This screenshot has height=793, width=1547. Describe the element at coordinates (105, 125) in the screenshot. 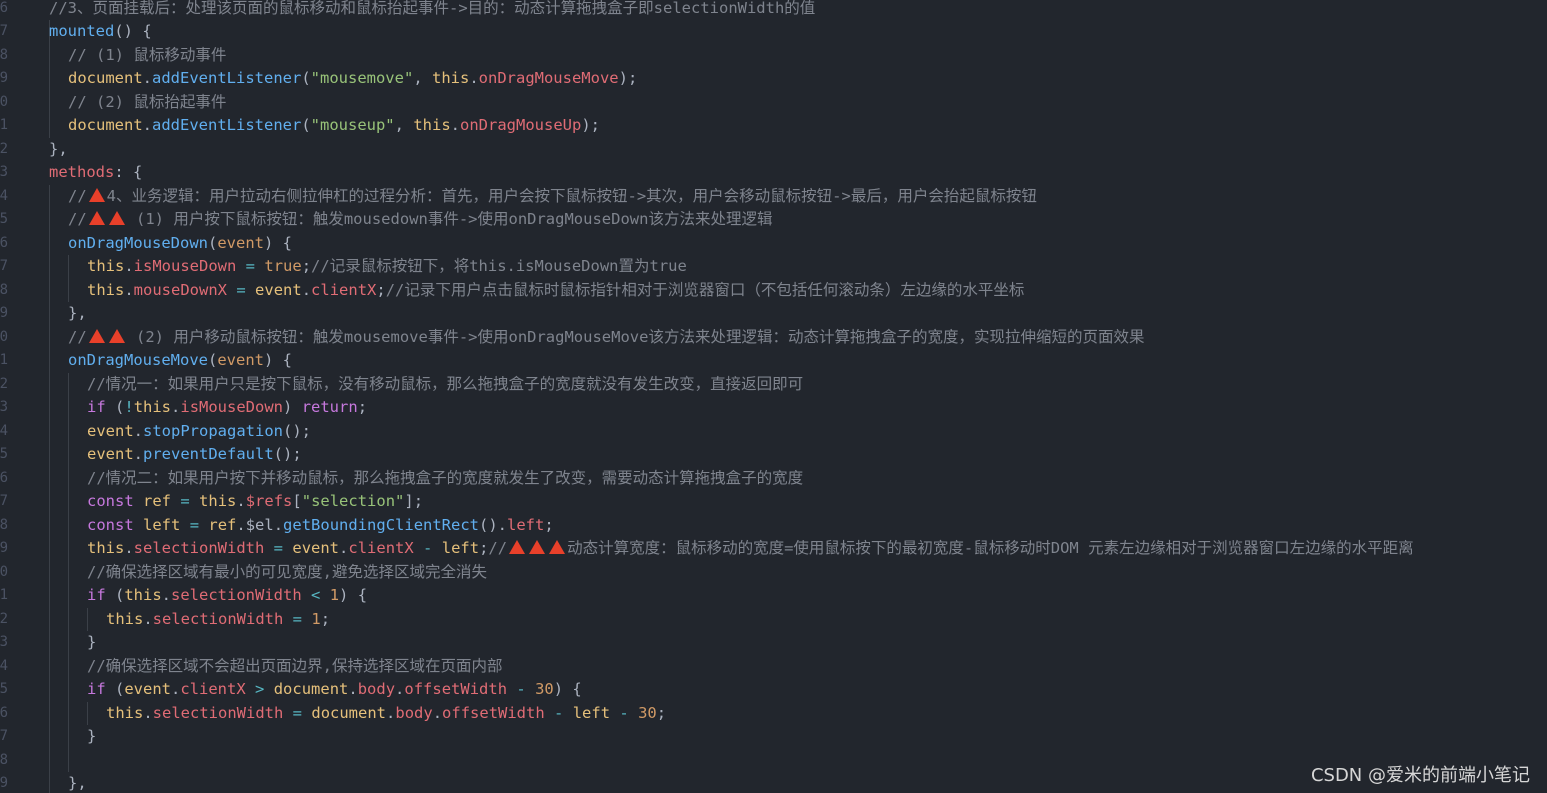

I see `code-token: document` at that location.